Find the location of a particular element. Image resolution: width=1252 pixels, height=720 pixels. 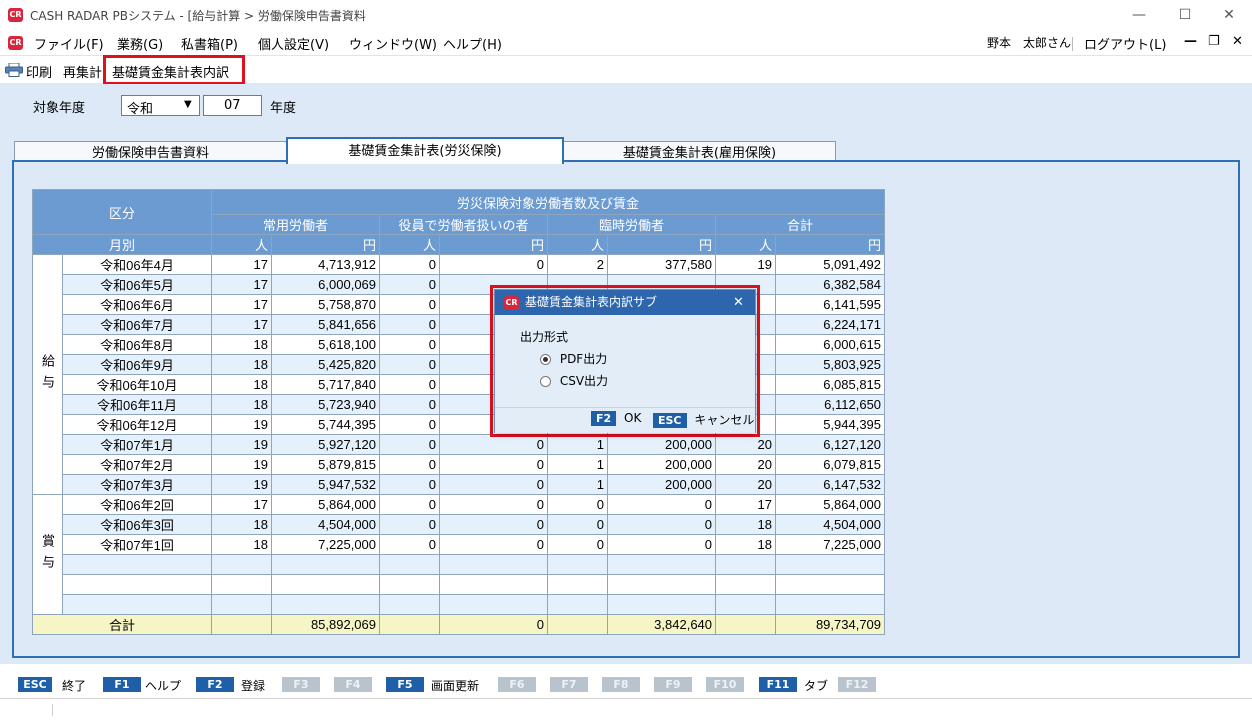

table-cell: 5,618,100 is located at coordinates (326, 344).